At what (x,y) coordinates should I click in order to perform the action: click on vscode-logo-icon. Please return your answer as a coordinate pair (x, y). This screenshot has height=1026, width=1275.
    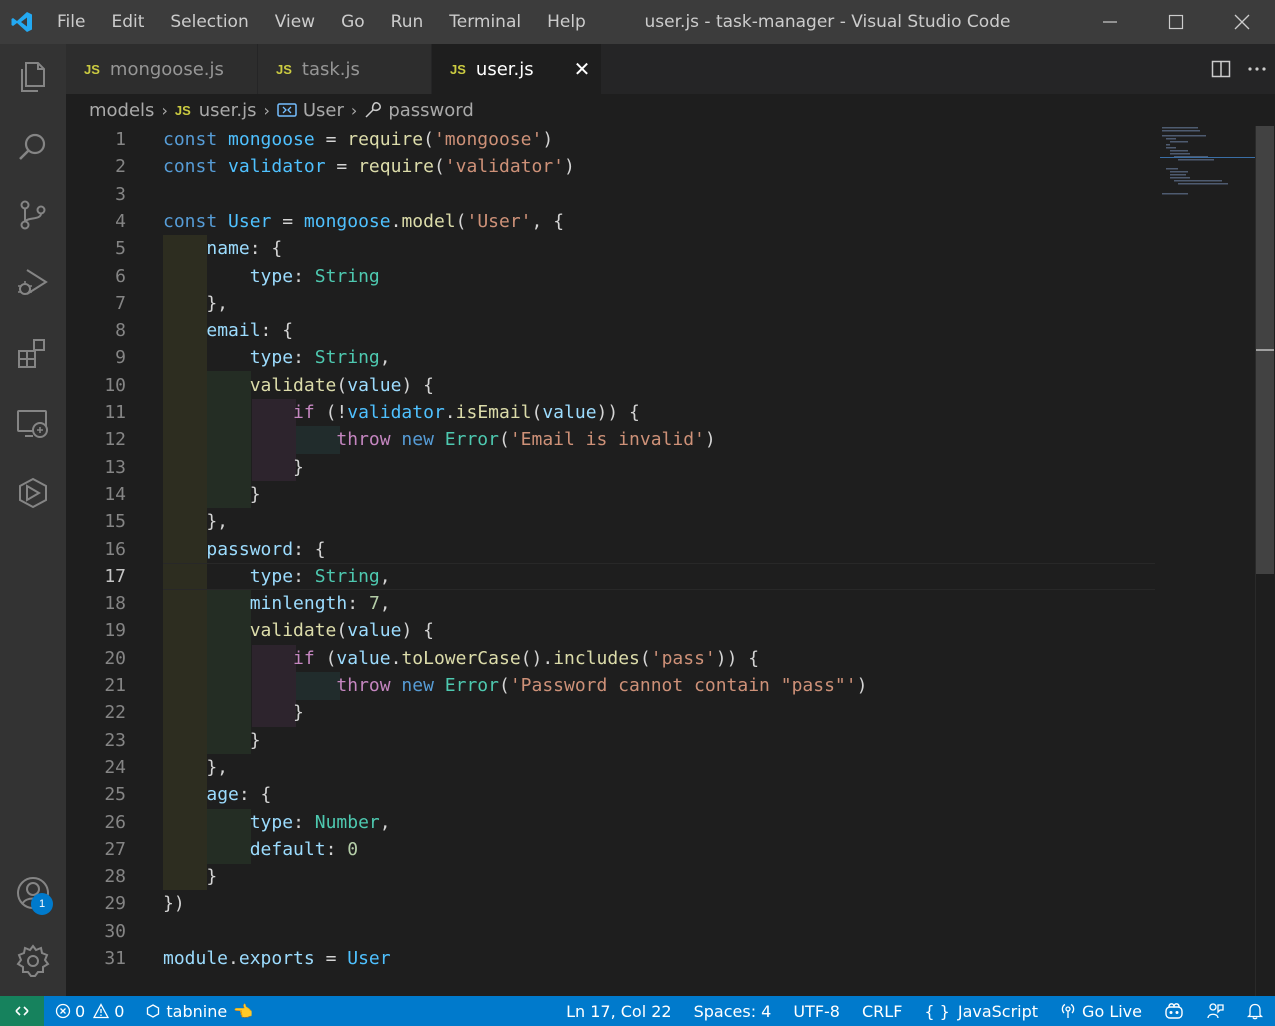
    Looking at the image, I should click on (22, 22).